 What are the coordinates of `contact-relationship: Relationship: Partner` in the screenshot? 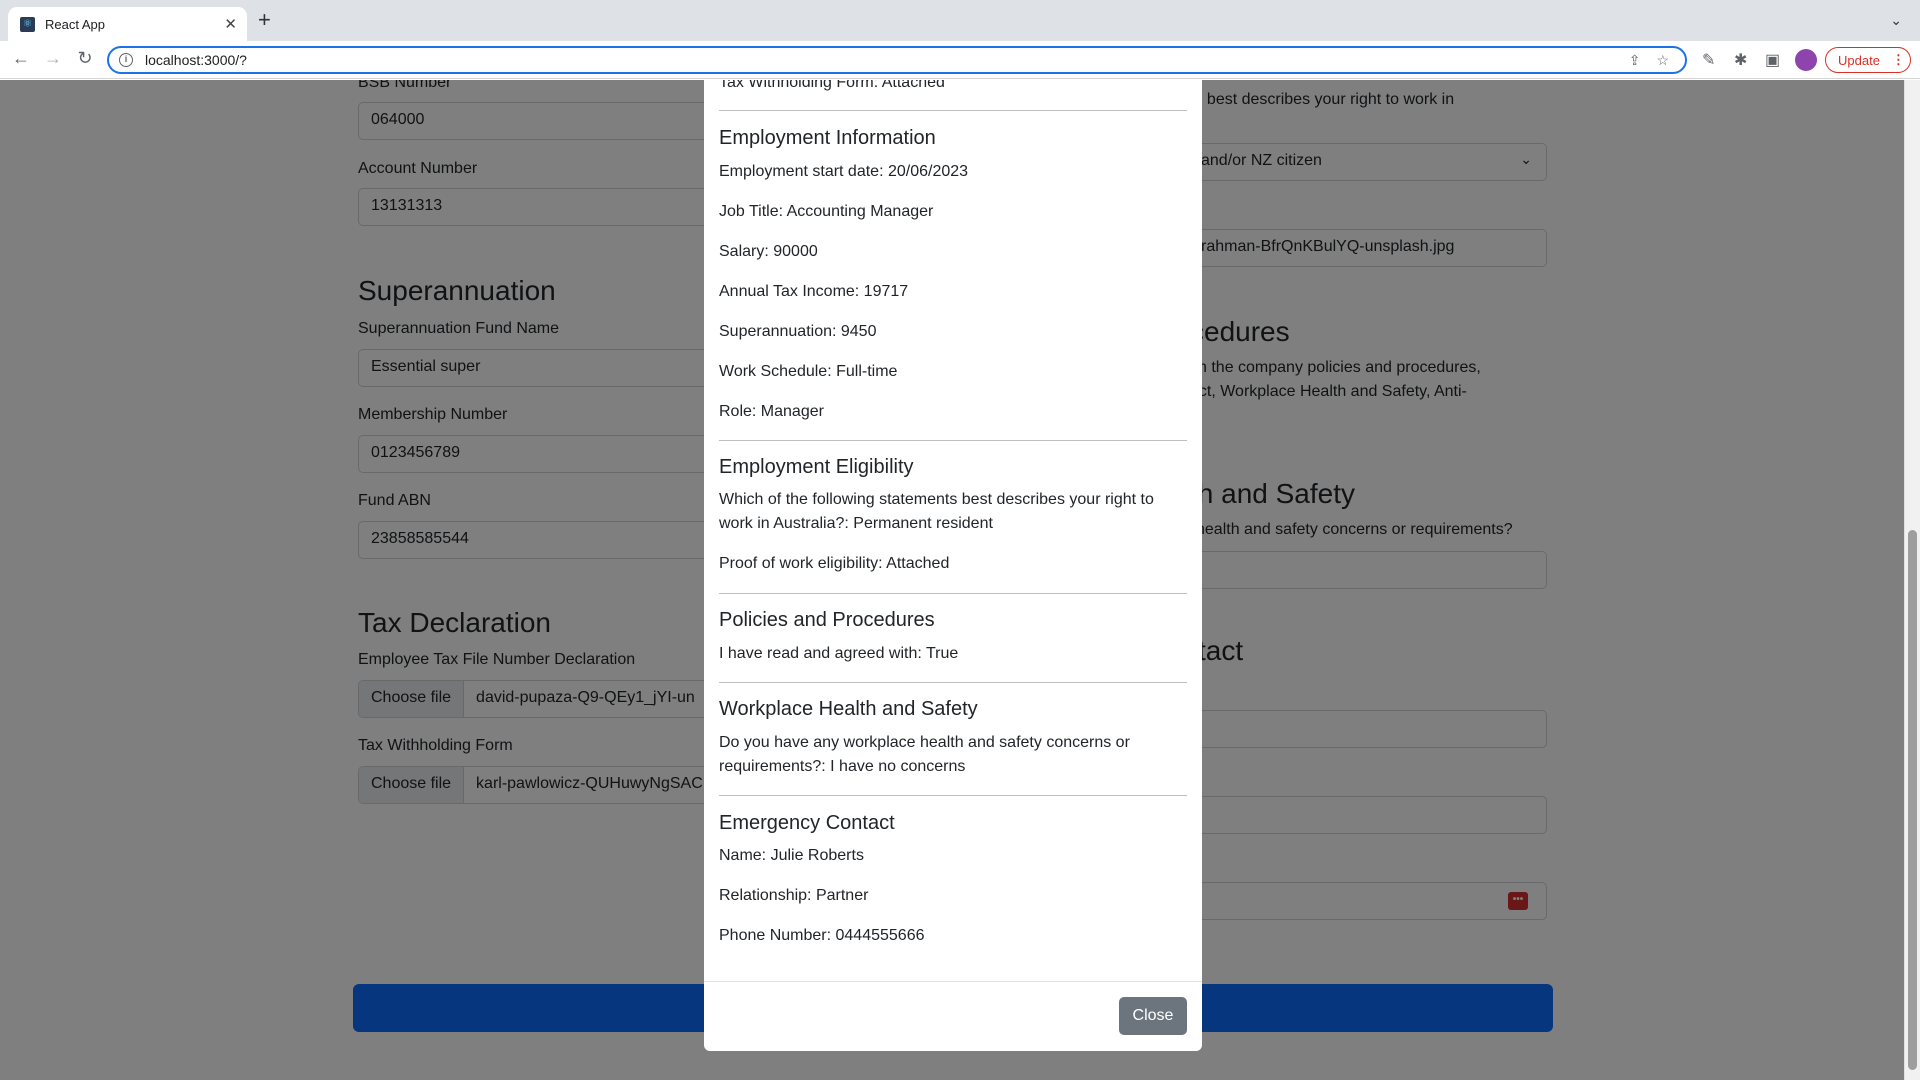 It's located at (794, 895).